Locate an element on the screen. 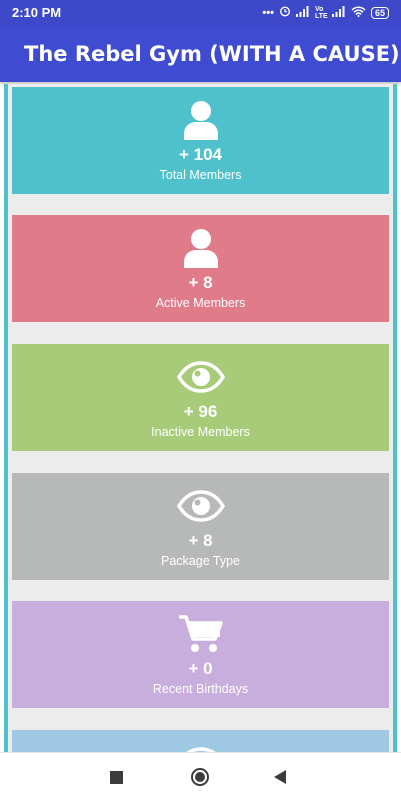 The image size is (401, 801). inactive-members-label: Inactive Members is located at coordinates (200, 432).